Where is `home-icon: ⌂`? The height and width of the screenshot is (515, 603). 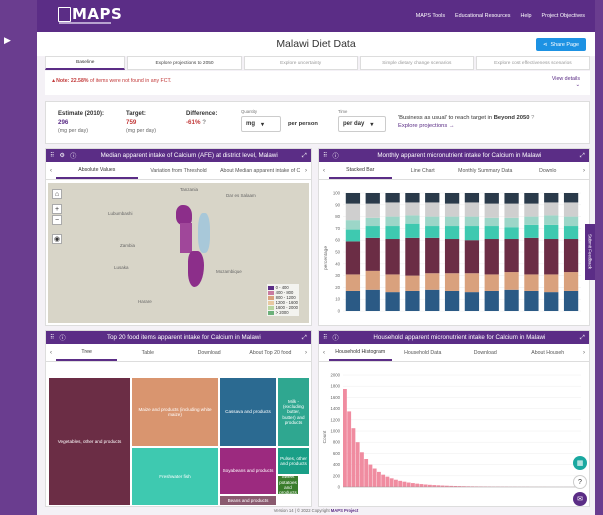 home-icon: ⌂ is located at coordinates (57, 194).